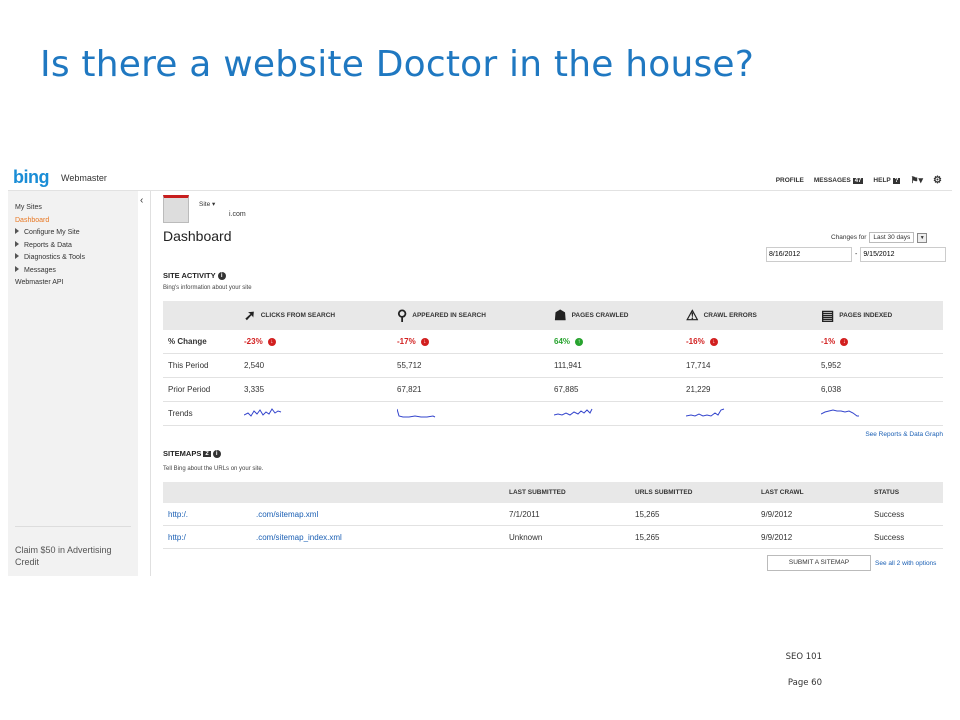 Image resolution: width=960 pixels, height=720 pixels. I want to click on trend-sparkline-errors, so click(705, 413).